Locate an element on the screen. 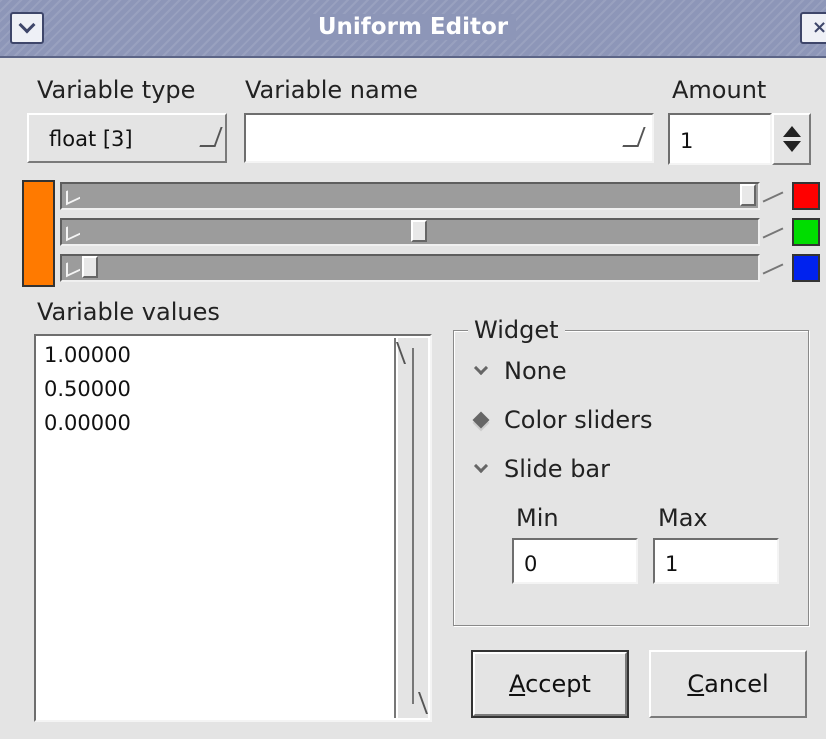 The height and width of the screenshot is (739, 826). scroll-down-icon is located at coordinates (412, 703).